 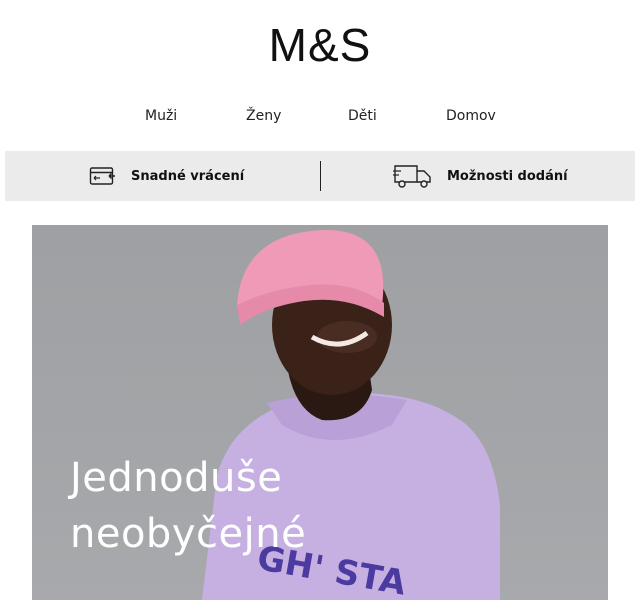 What do you see at coordinates (471, 116) in the screenshot?
I see `nav-item-home: Domov` at bounding box center [471, 116].